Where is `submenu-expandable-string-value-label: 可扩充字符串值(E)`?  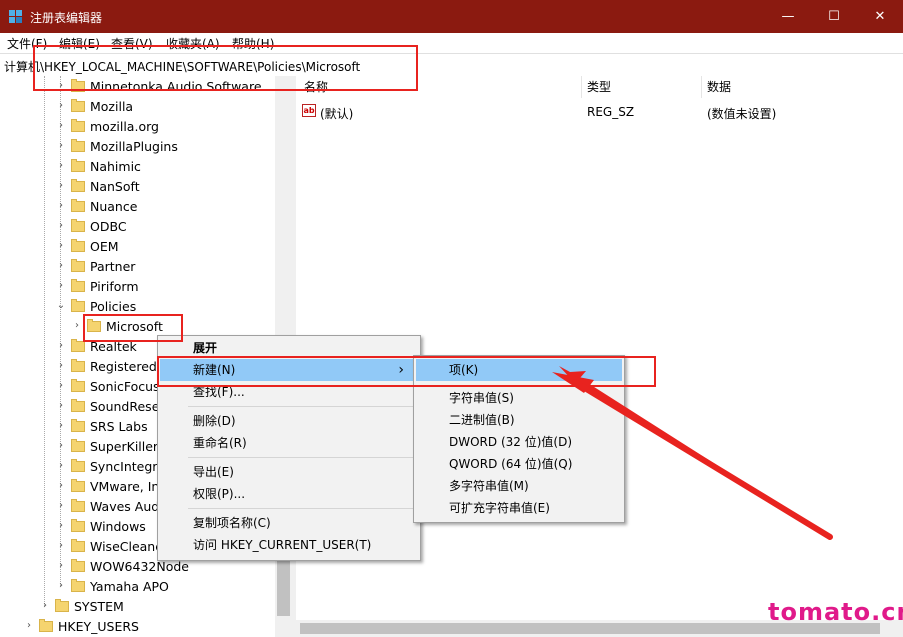 submenu-expandable-string-value-label: 可扩充字符串值(E) is located at coordinates (499, 508).